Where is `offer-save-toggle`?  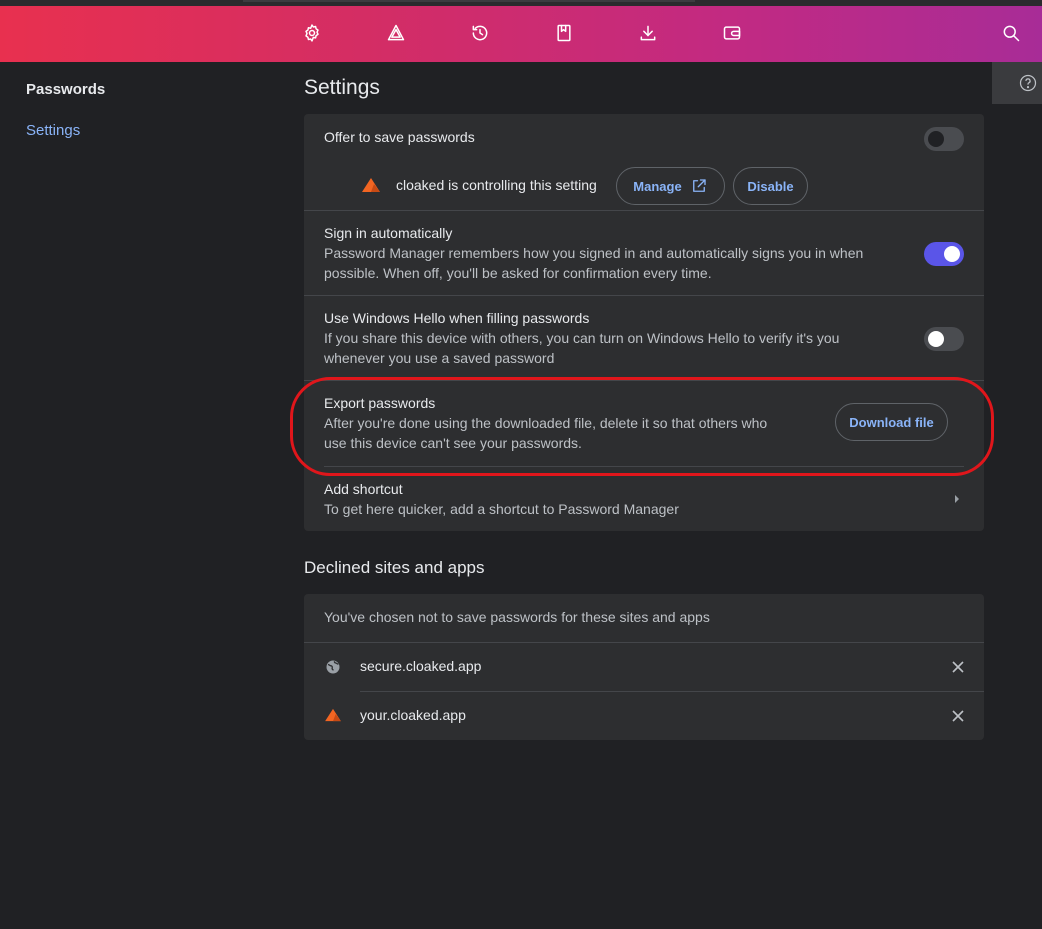 offer-save-toggle is located at coordinates (944, 139).